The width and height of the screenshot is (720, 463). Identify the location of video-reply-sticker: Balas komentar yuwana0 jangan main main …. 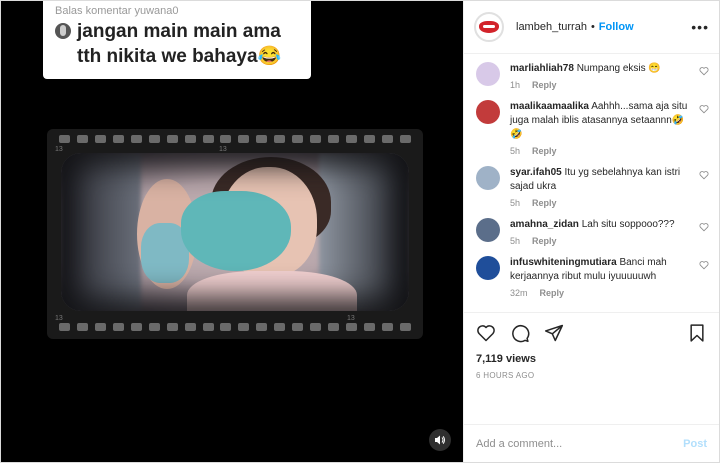
(177, 40).